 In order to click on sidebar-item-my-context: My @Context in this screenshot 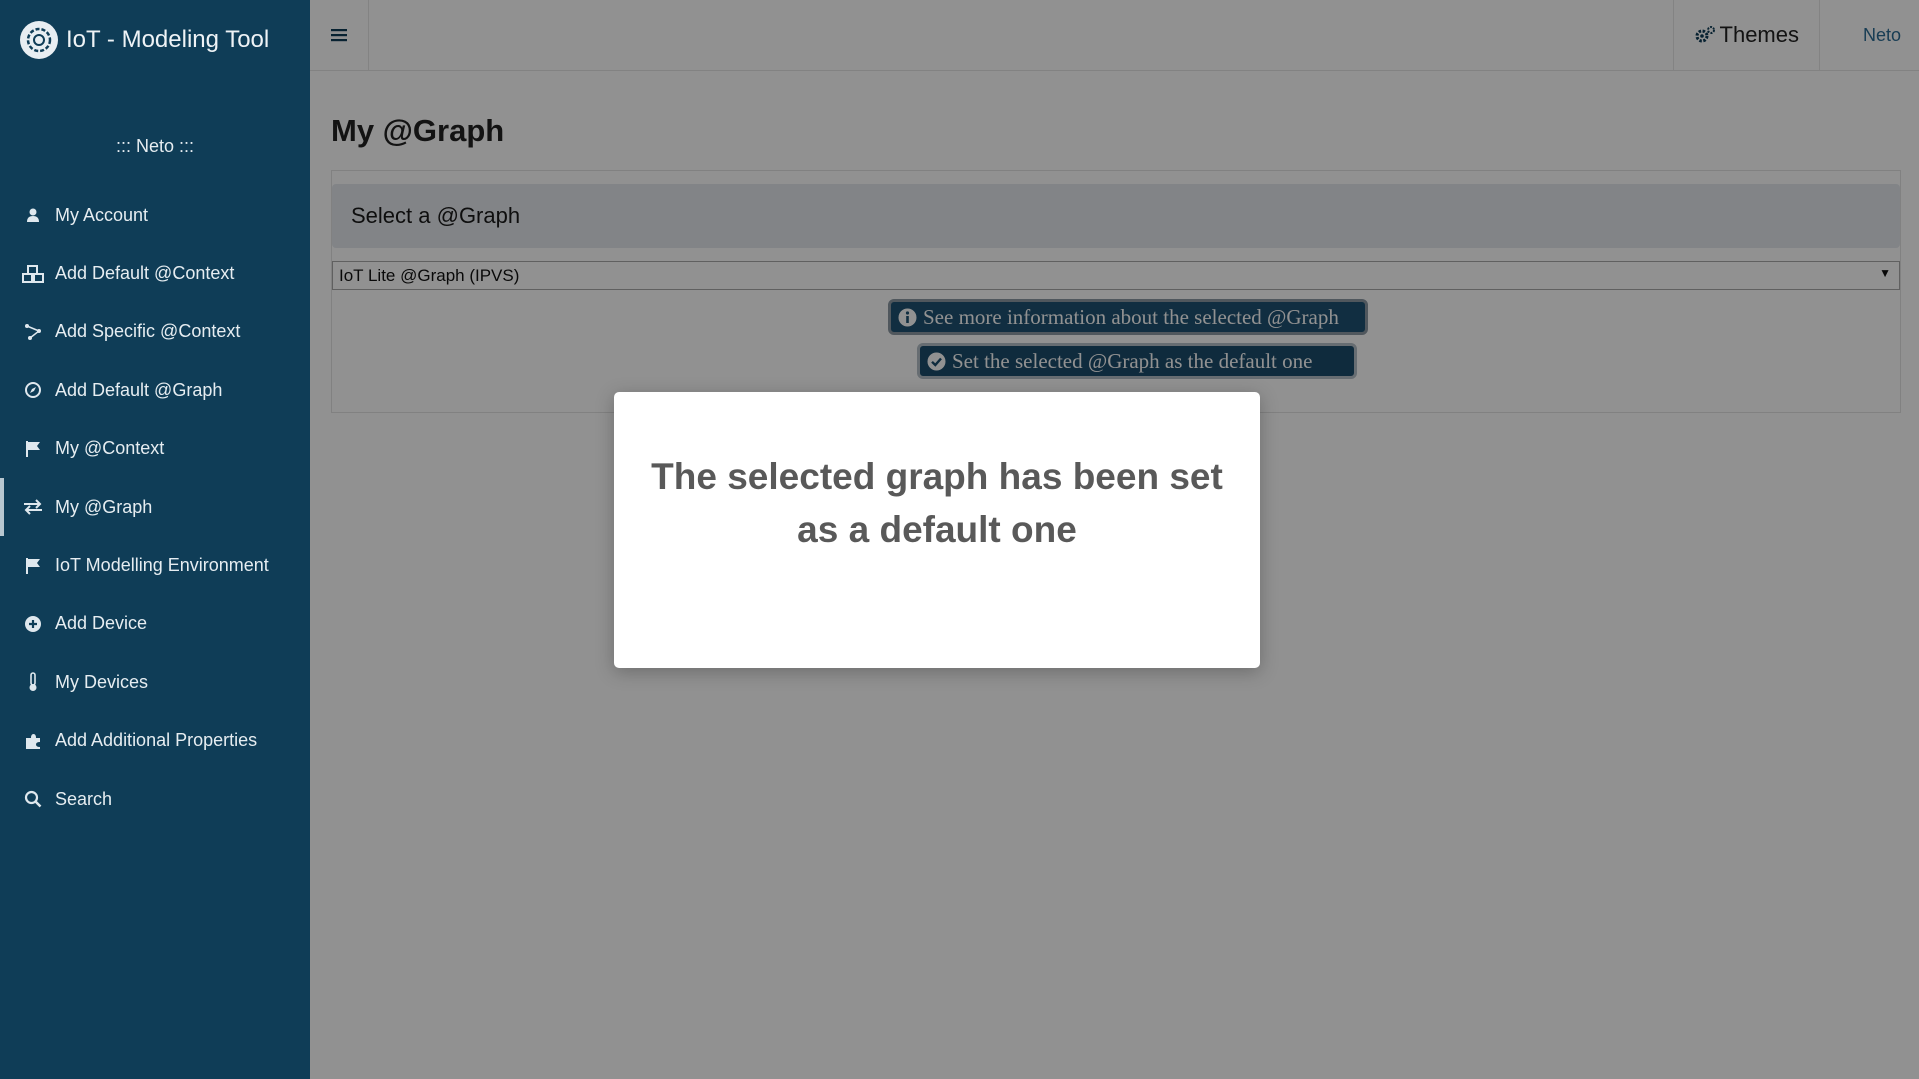, I will do `click(155, 449)`.